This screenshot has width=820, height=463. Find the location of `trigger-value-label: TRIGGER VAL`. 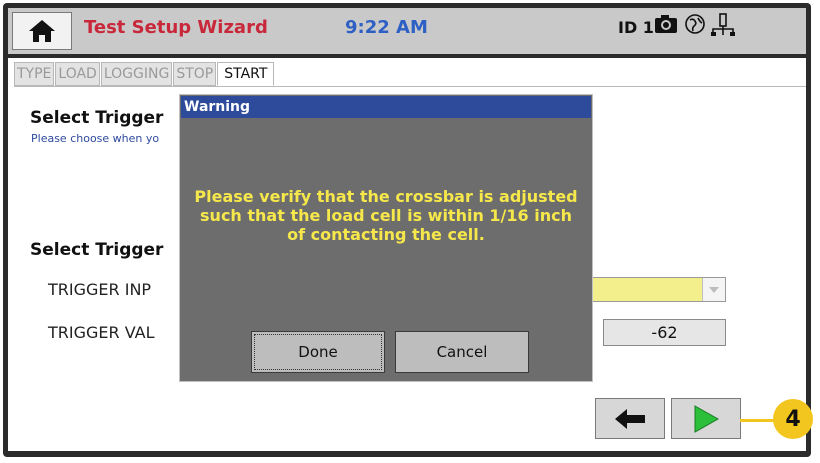

trigger-value-label: TRIGGER VAL is located at coordinates (101, 332).